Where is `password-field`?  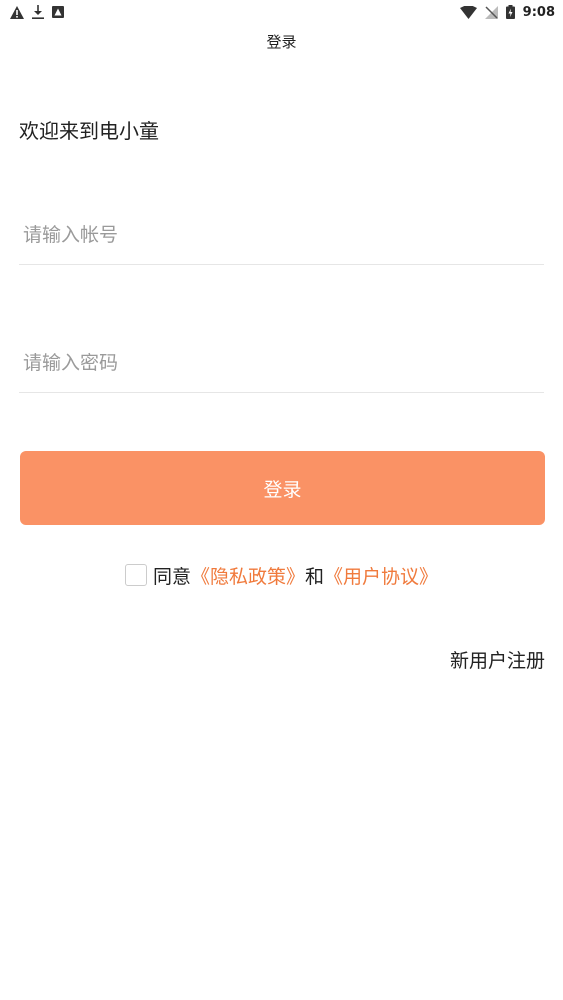
password-field is located at coordinates (281, 363).